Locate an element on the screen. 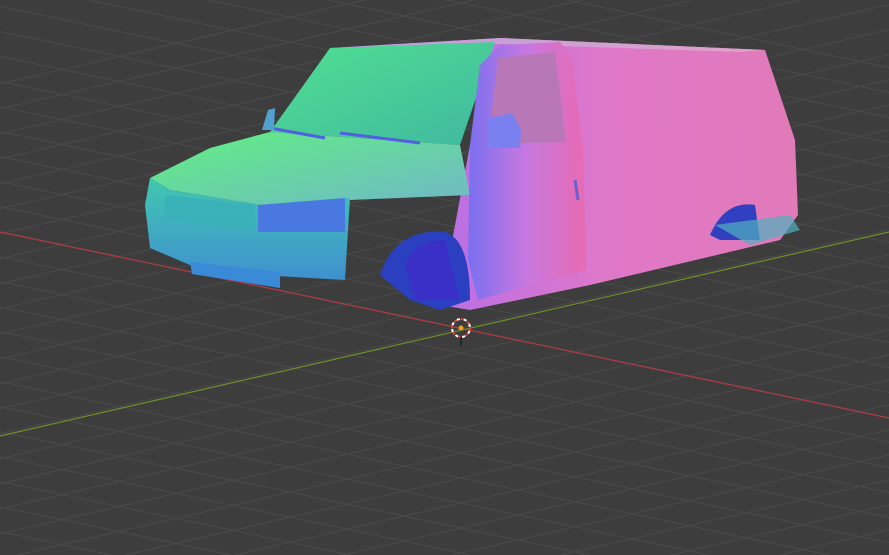 The height and width of the screenshot is (555, 889). 3d-cursor-icon is located at coordinates (461, 332).